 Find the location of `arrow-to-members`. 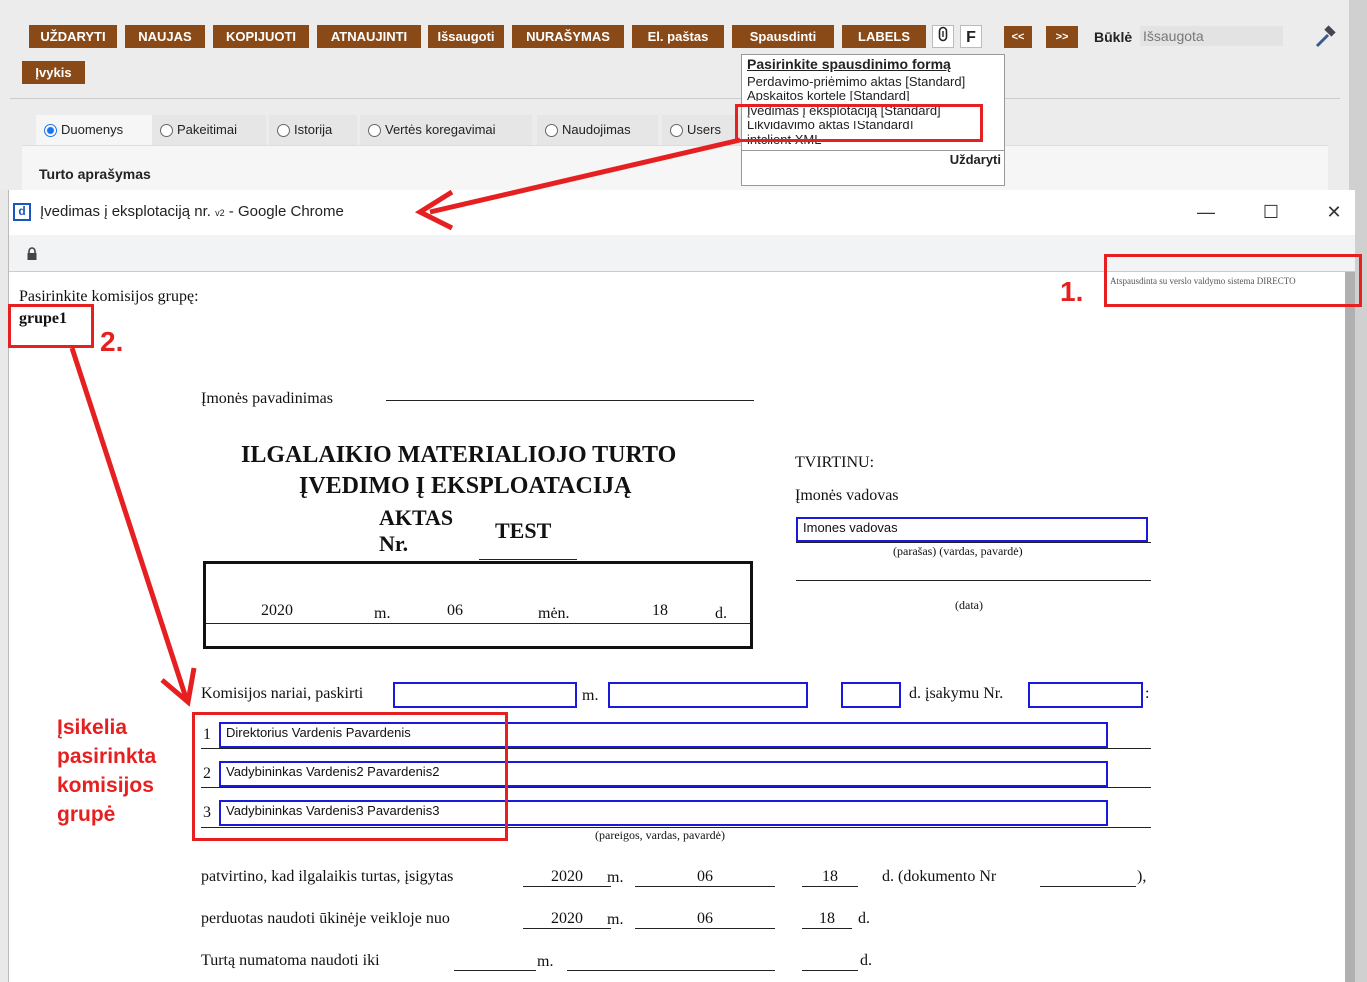

arrow-to-members is located at coordinates (129, 523).